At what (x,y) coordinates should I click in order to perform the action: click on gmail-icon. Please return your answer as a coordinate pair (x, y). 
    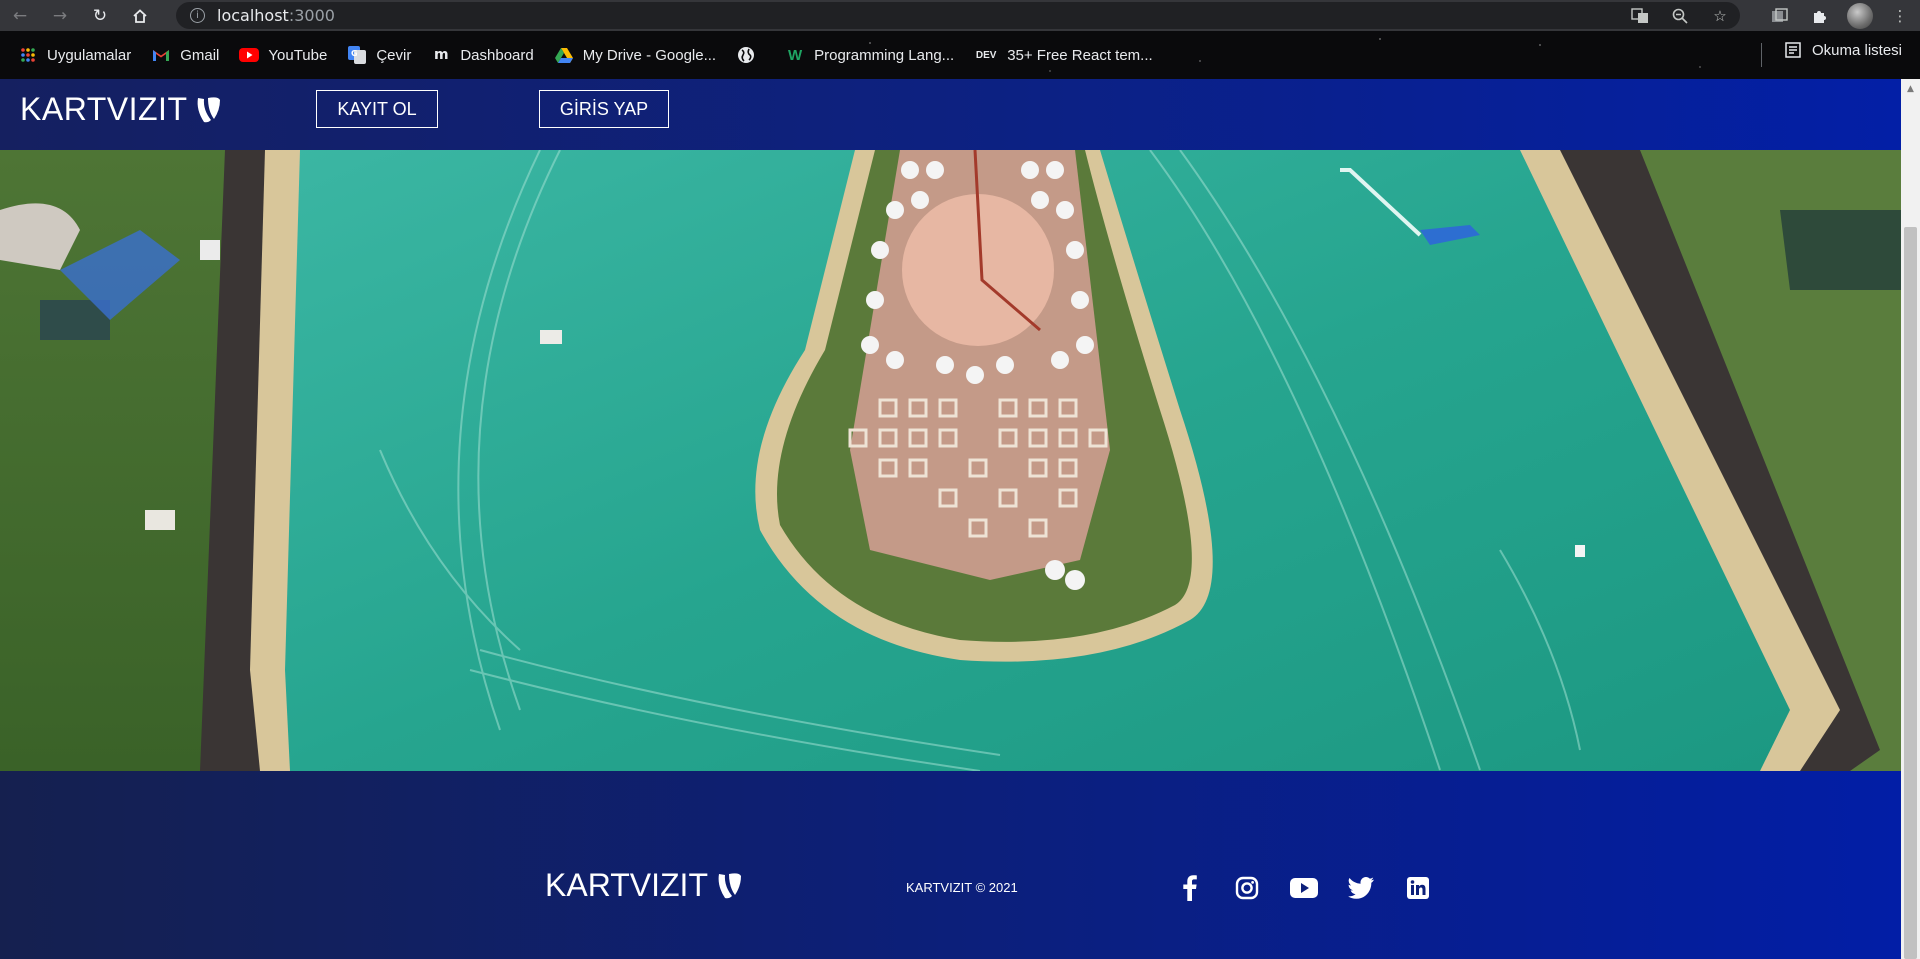
    Looking at the image, I should click on (161, 55).